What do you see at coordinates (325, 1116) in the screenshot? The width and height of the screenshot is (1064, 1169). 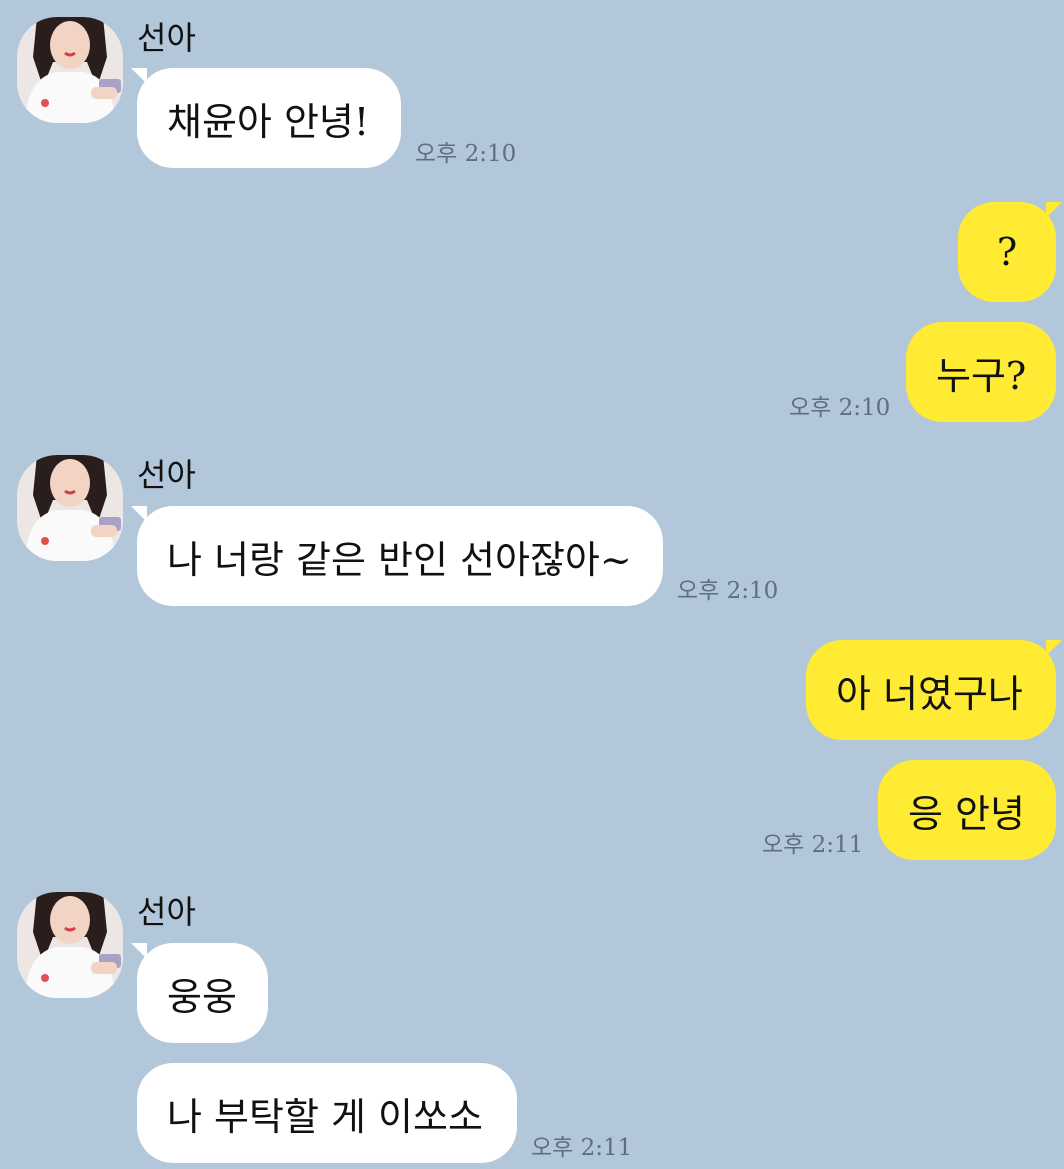 I see `message-text: 나 부탁할 게 이쏘소` at bounding box center [325, 1116].